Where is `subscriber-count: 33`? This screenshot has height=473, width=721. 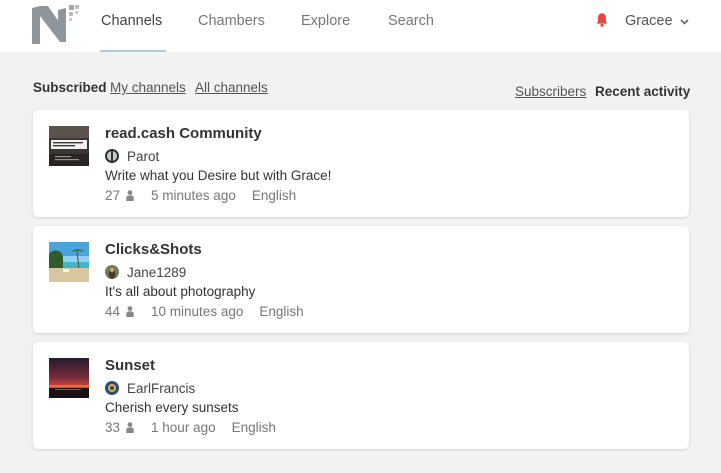
subscriber-count: 33 is located at coordinates (113, 427).